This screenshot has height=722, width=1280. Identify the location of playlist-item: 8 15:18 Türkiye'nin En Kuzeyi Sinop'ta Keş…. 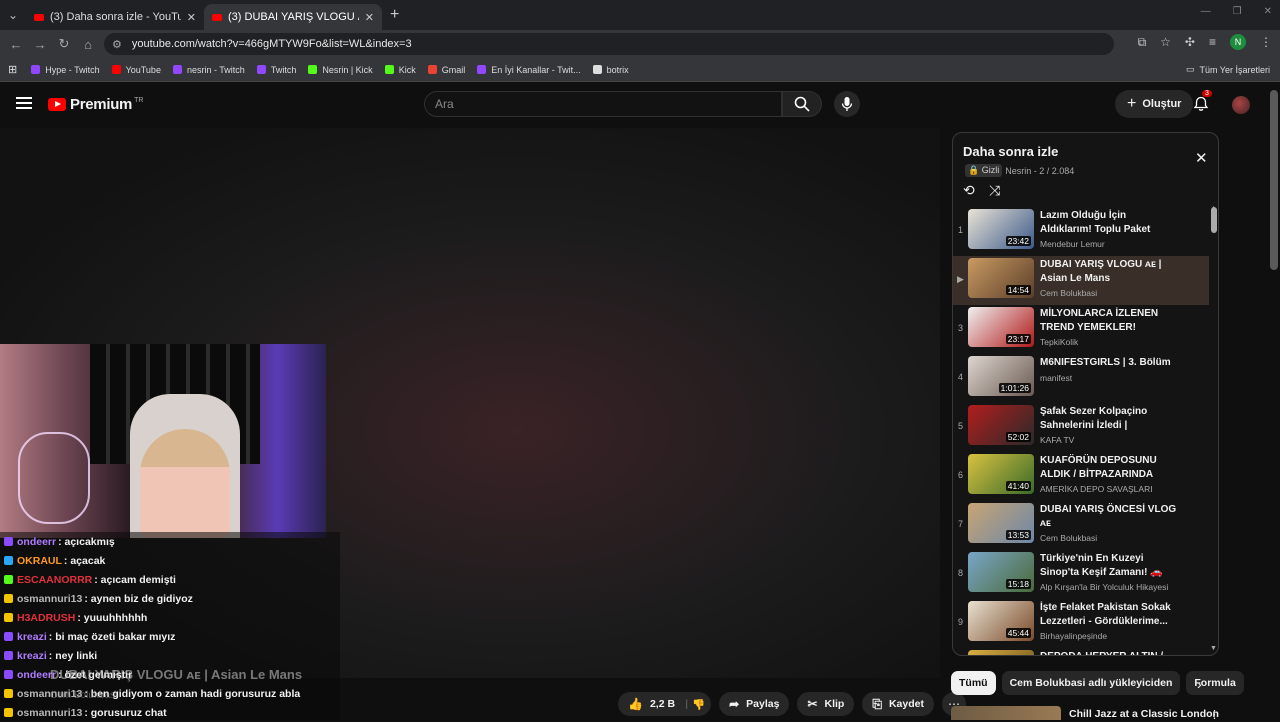
(1081, 574).